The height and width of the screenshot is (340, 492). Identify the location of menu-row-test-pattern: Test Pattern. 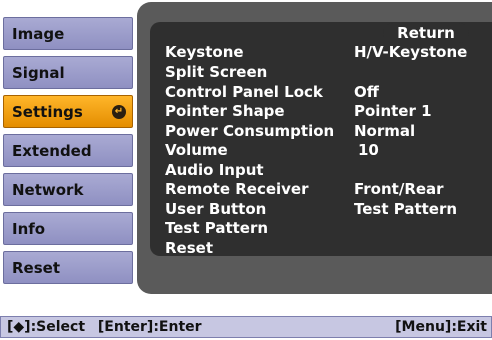
(325, 228).